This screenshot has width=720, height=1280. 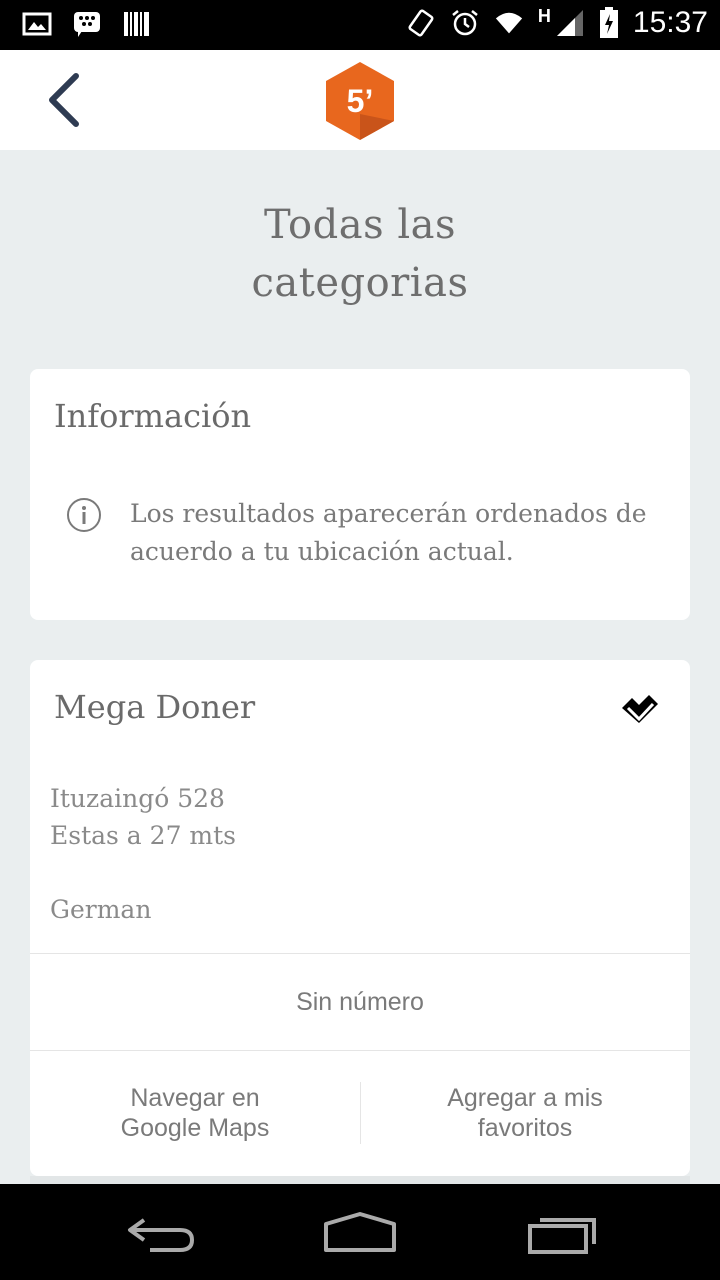 I want to click on page-title: Todas las categorias, so click(x=360, y=254).